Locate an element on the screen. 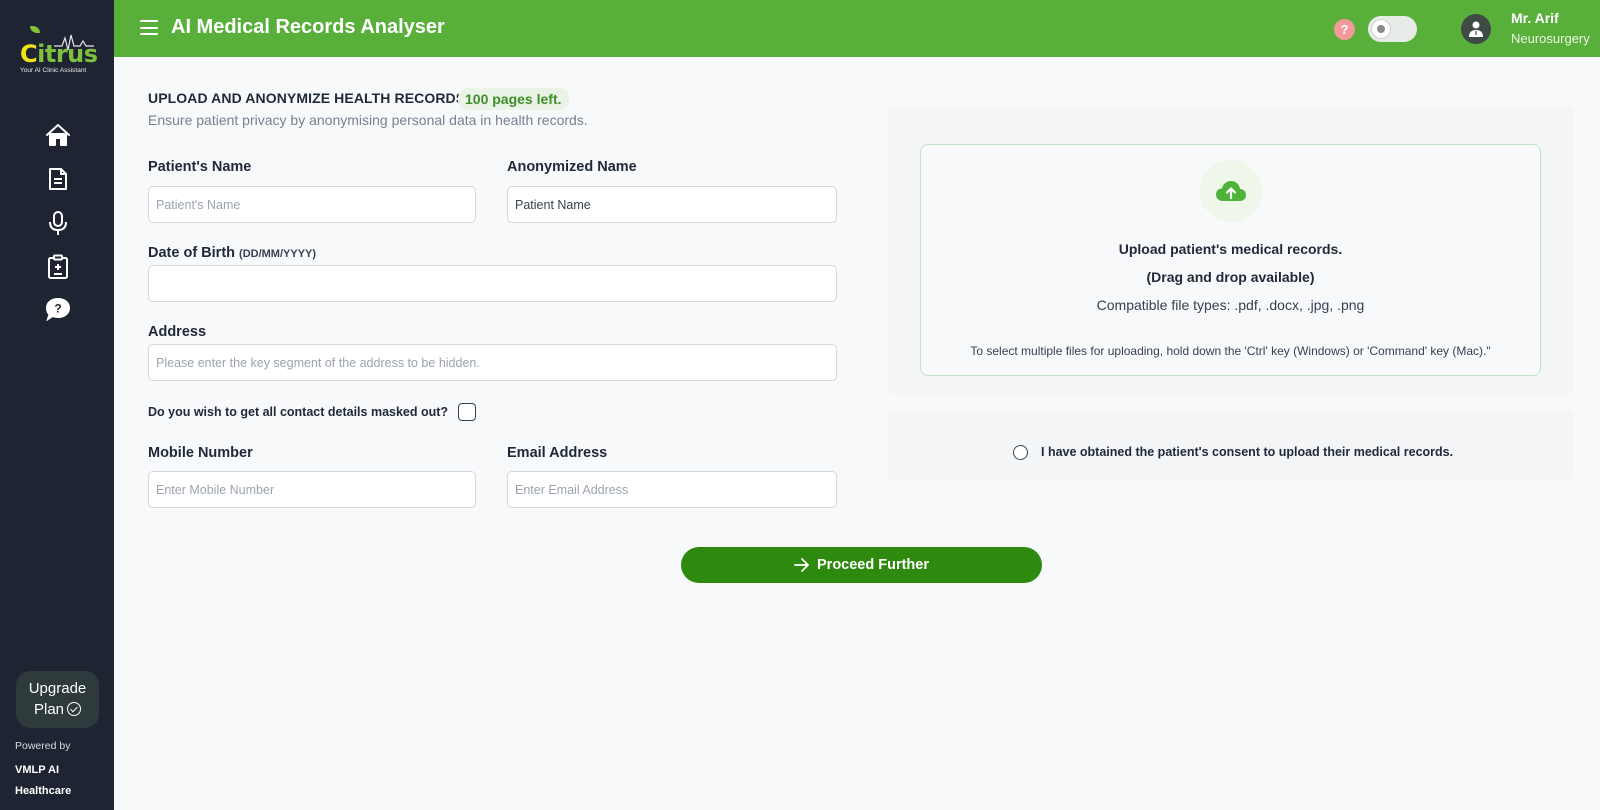 The width and height of the screenshot is (1600, 810). citrus-logo: Citrus Your AI Clinic Assistant is located at coordinates (58, 50).